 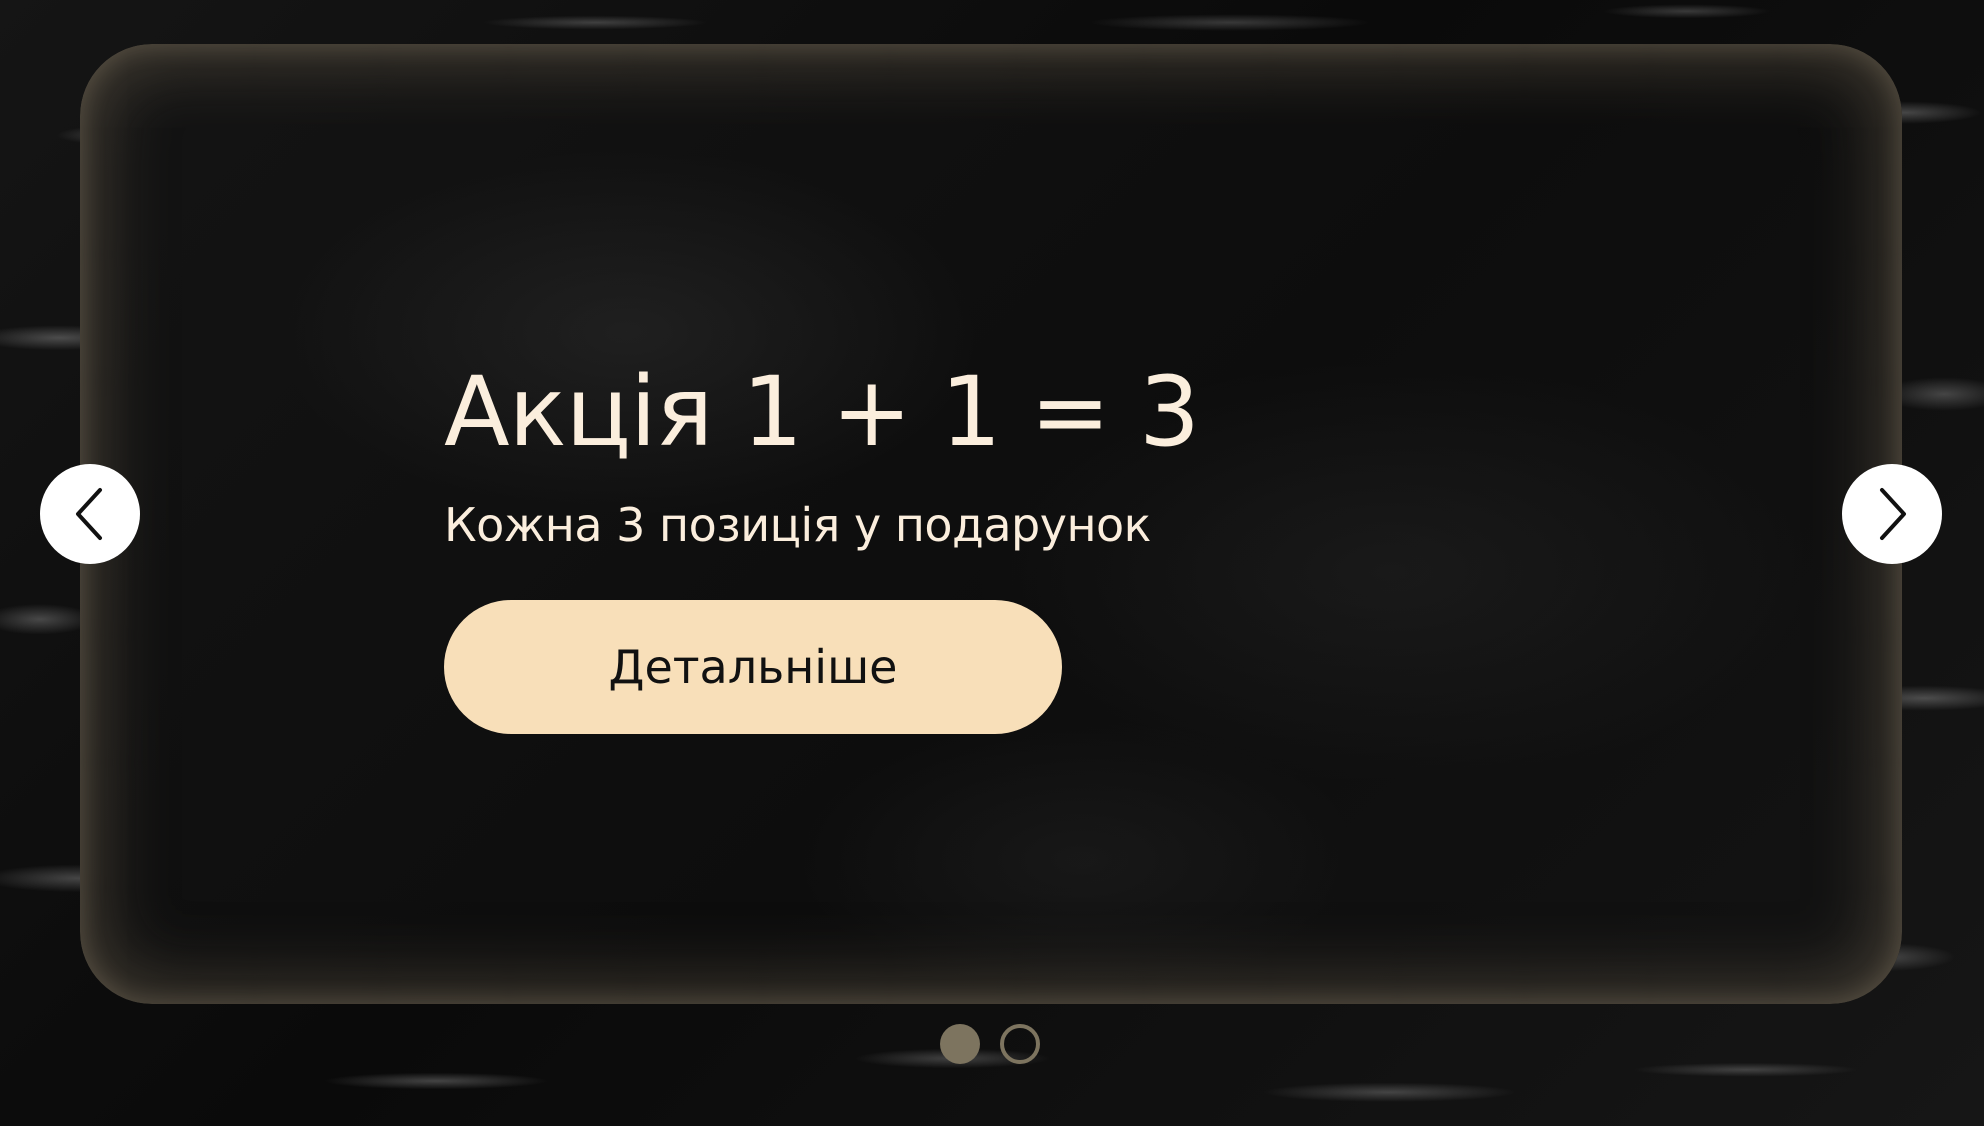 I want to click on next-slide-button, so click(x=1892, y=514).